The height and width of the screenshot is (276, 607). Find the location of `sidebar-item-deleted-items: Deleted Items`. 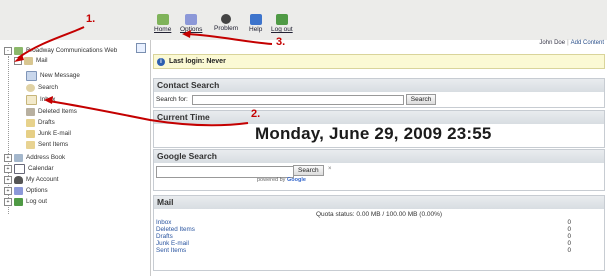

sidebar-item-deleted-items: Deleted Items is located at coordinates (51, 111).